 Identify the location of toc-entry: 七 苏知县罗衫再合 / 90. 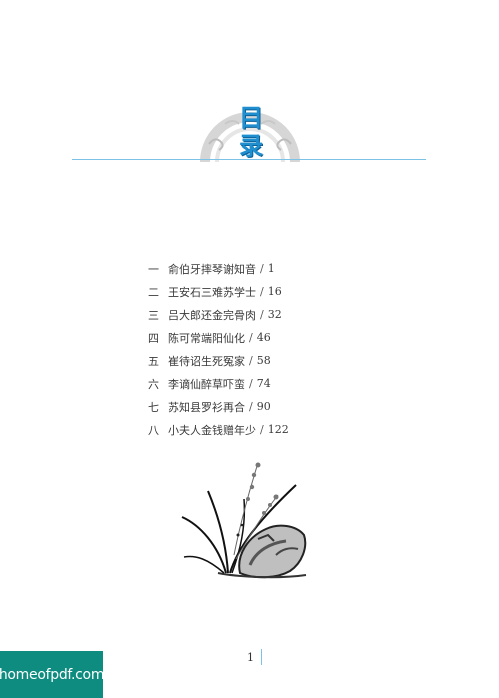
(218, 406).